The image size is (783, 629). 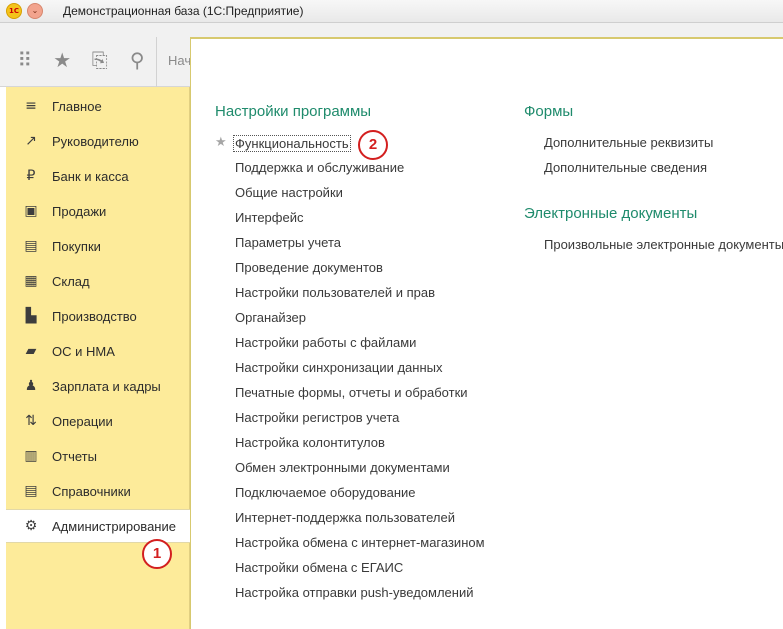 I want to click on favorite-star-icon: ★, so click(x=221, y=142).